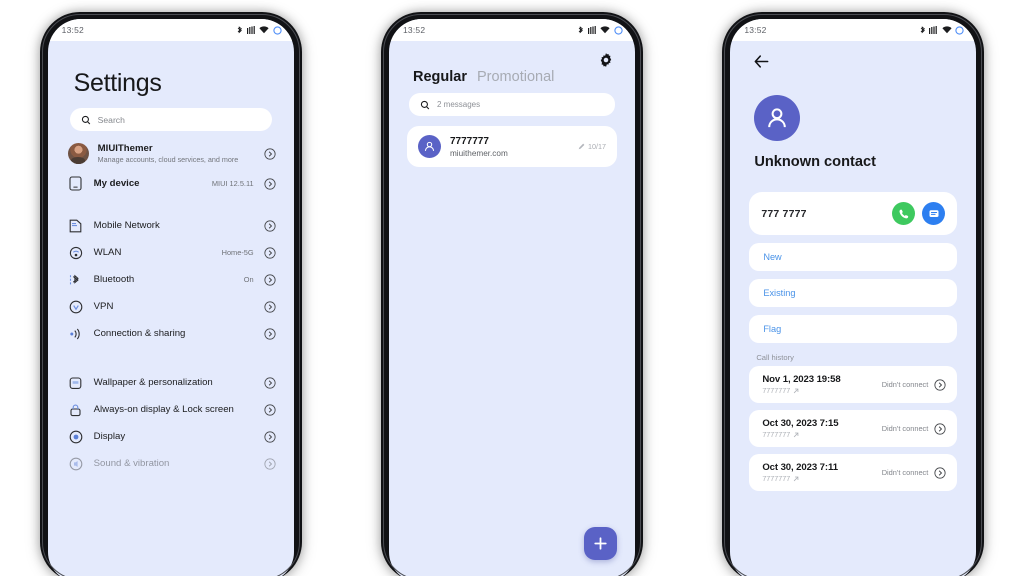 The image size is (1024, 576). What do you see at coordinates (458, 104) in the screenshot?
I see `messages-count-placeholder: 2 messages` at bounding box center [458, 104].